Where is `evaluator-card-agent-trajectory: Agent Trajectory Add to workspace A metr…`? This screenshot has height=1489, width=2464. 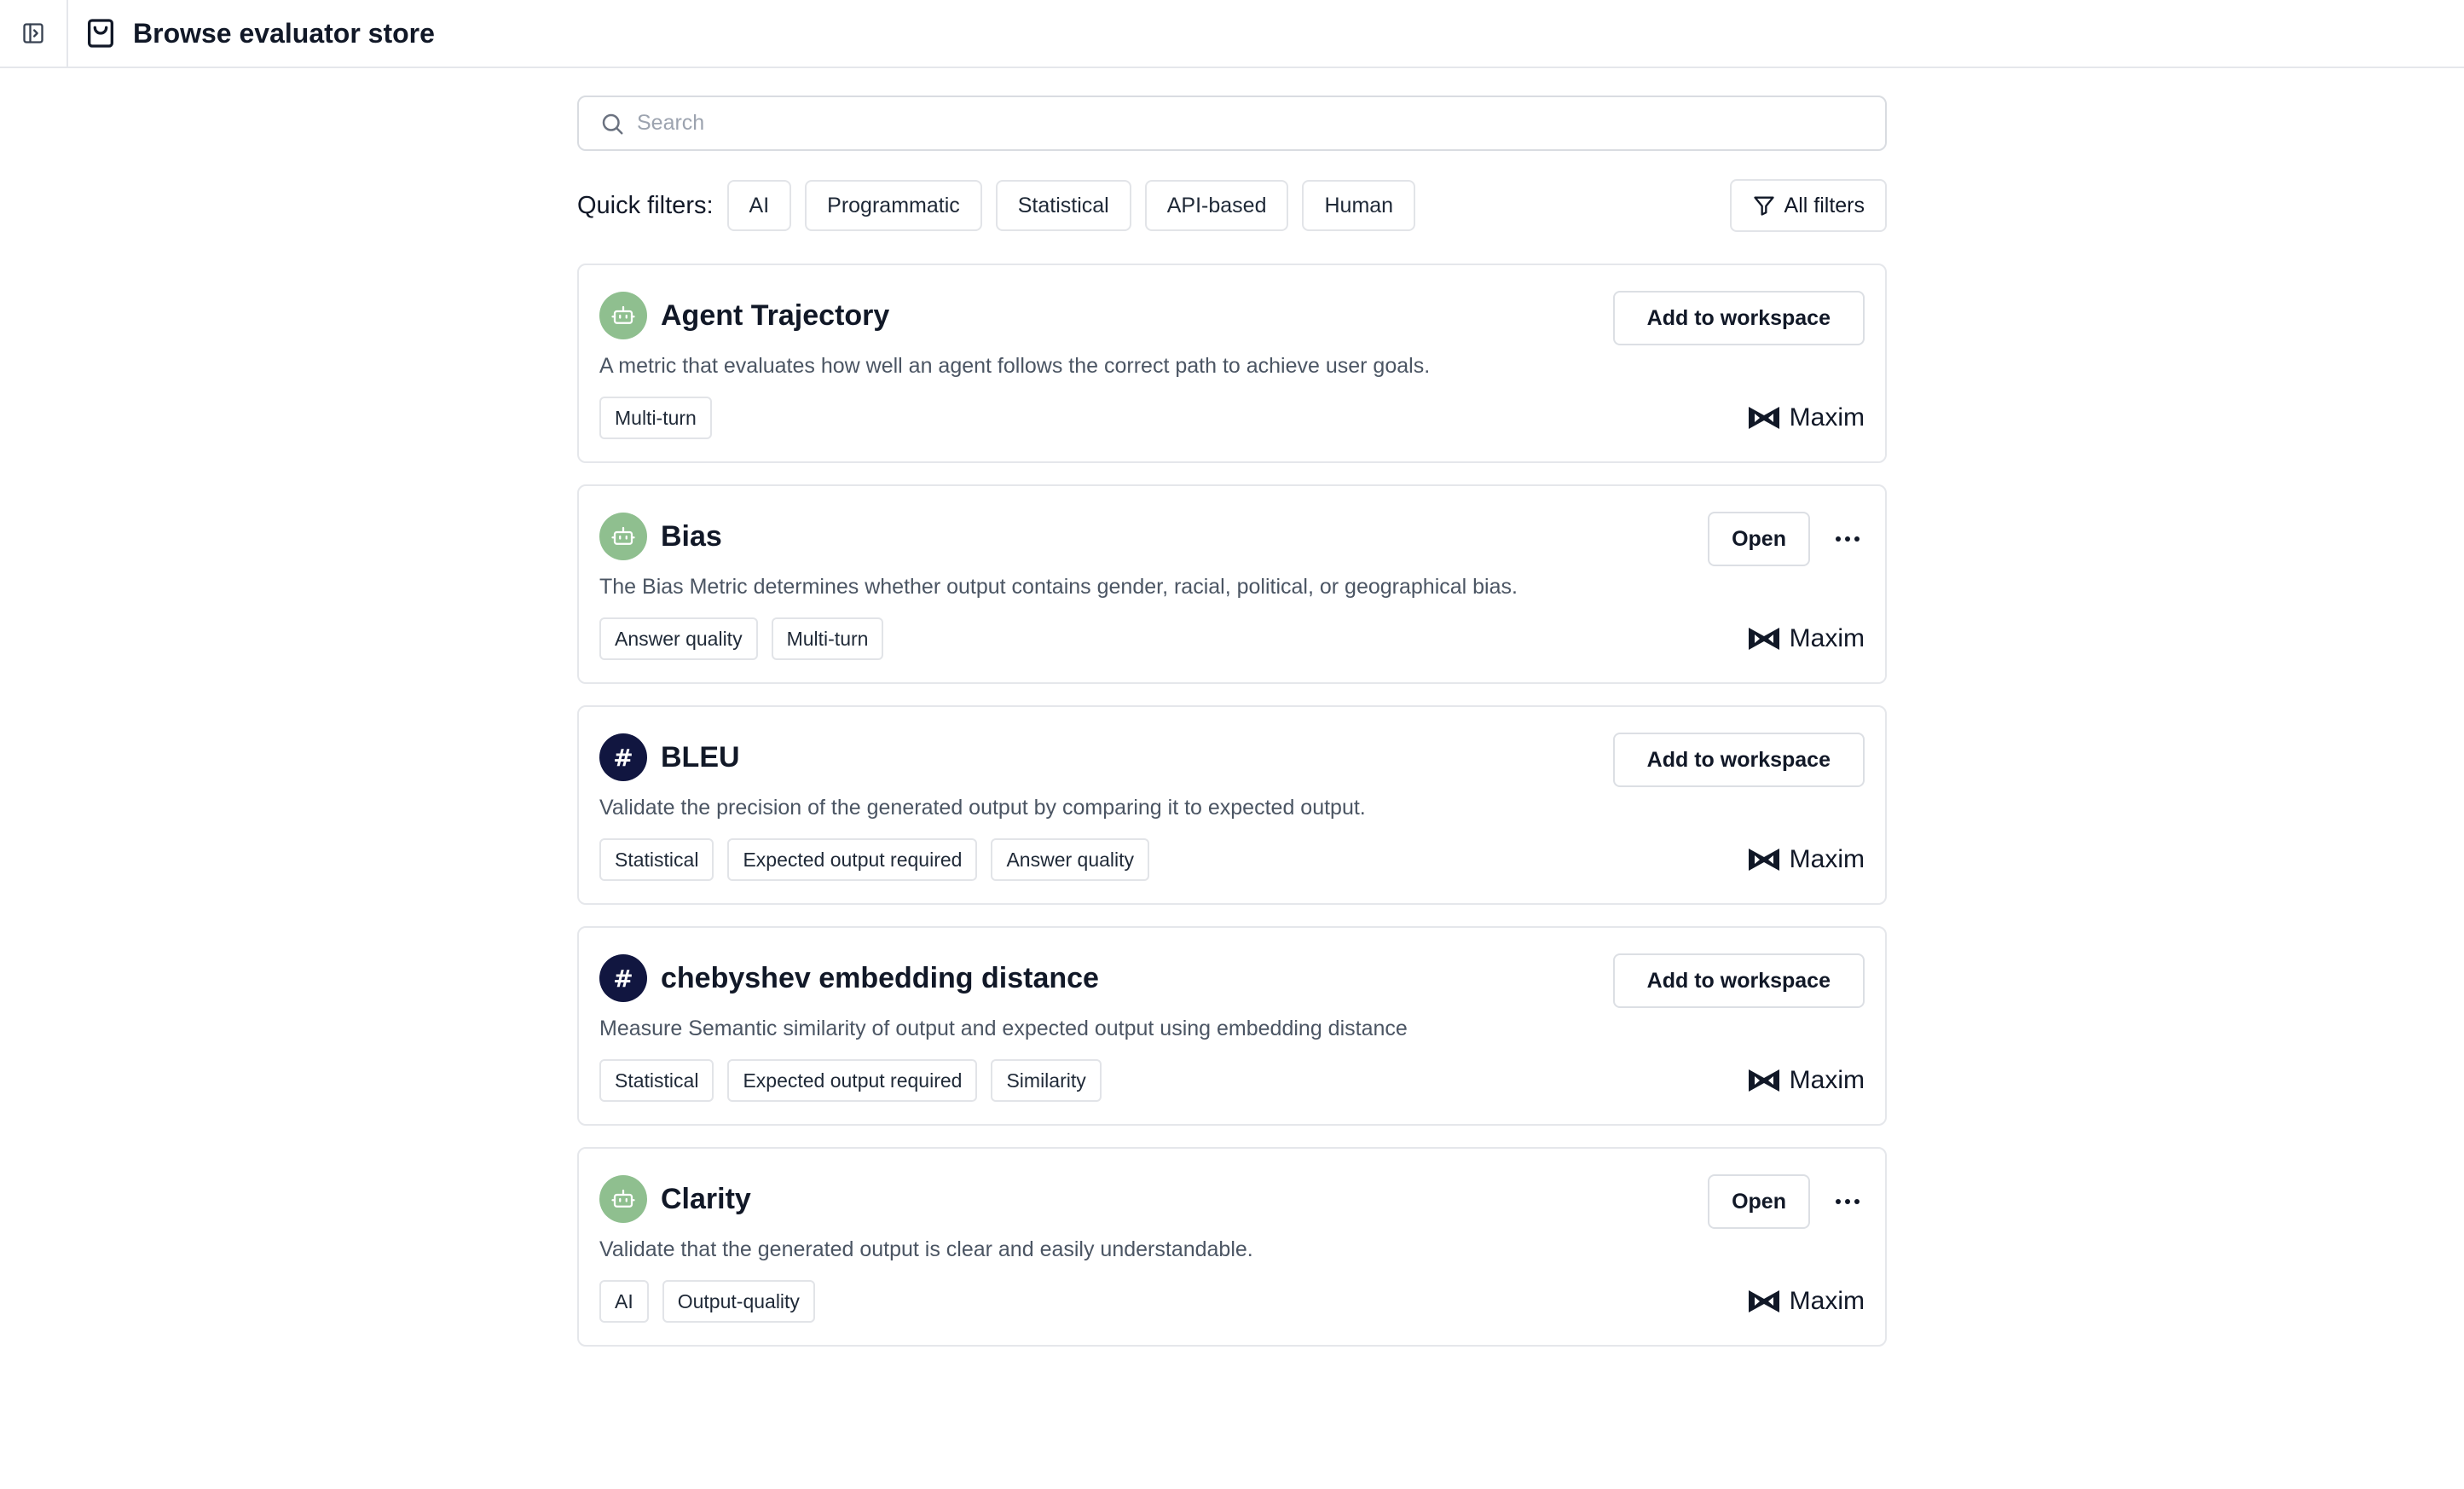 evaluator-card-agent-trajectory: Agent Trajectory Add to workspace A metr… is located at coordinates (1232, 363).